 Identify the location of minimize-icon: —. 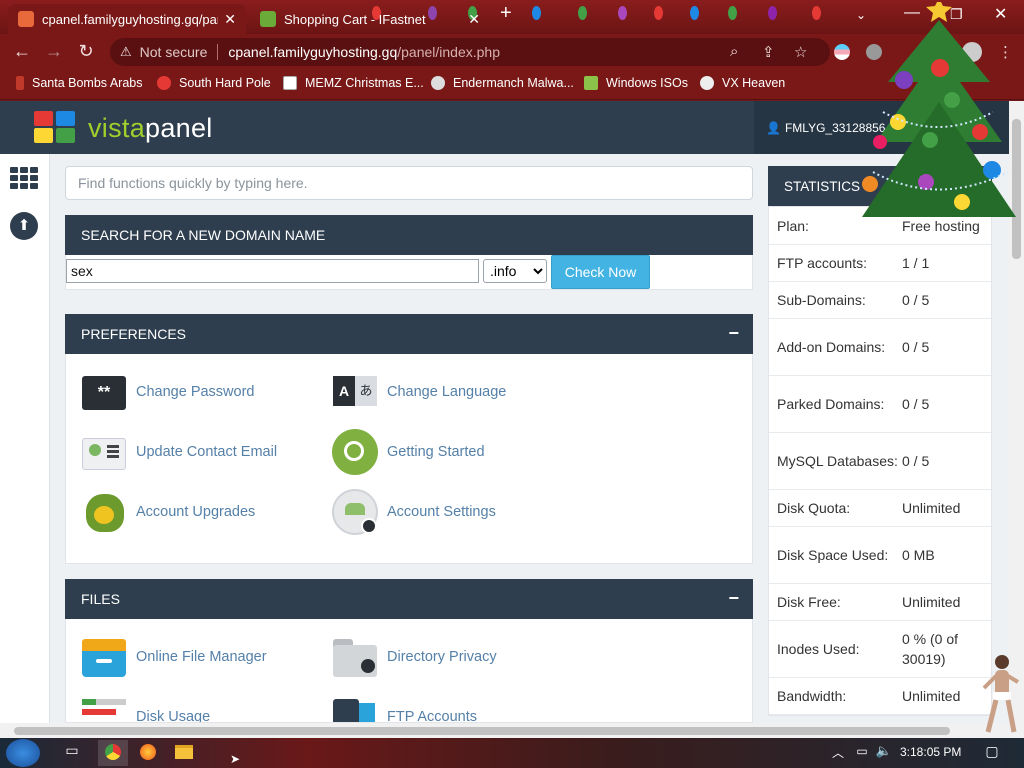
(912, 13).